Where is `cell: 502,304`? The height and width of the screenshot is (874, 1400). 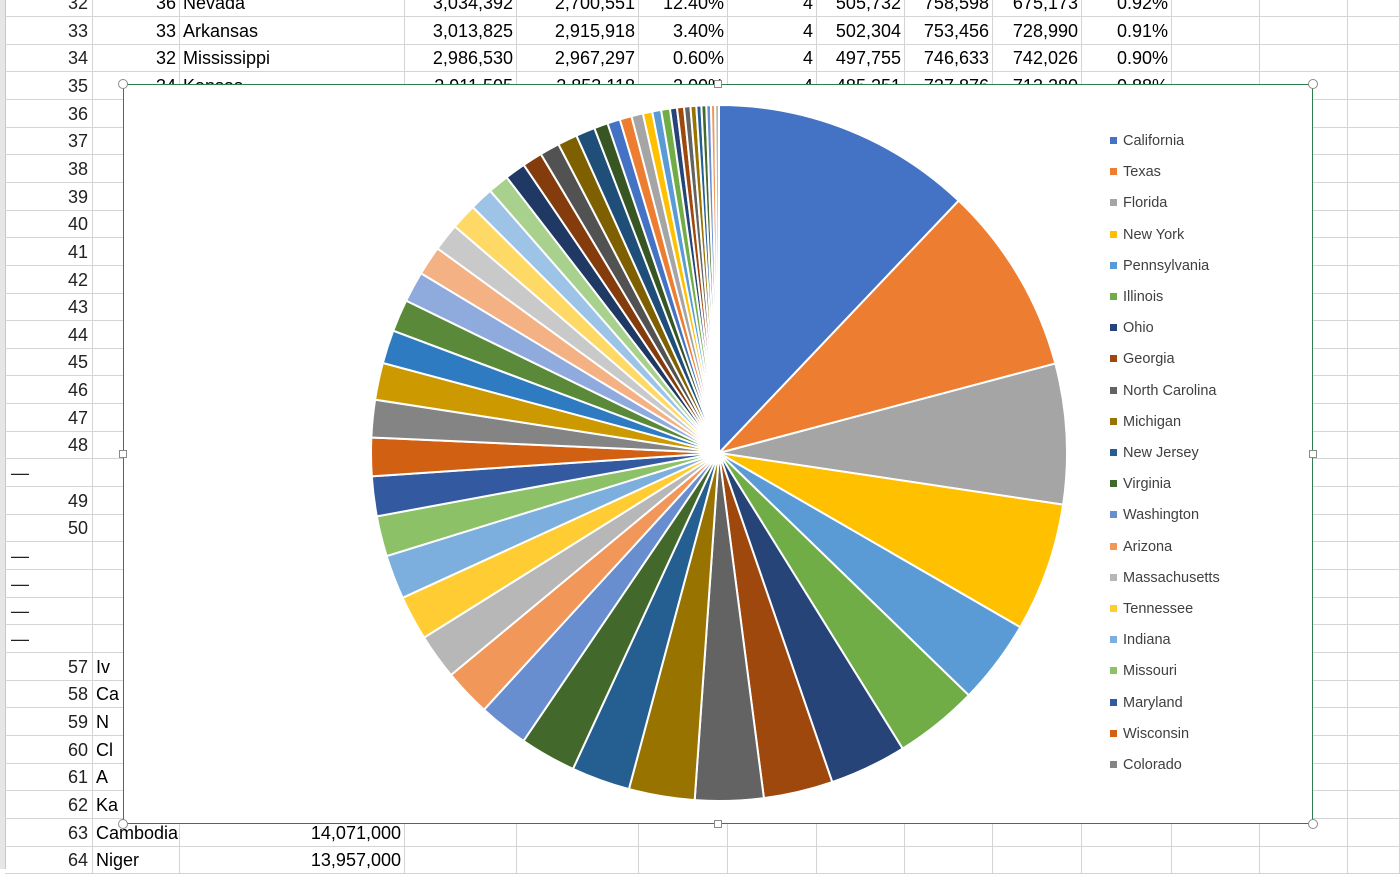
cell: 502,304 is located at coordinates (861, 30).